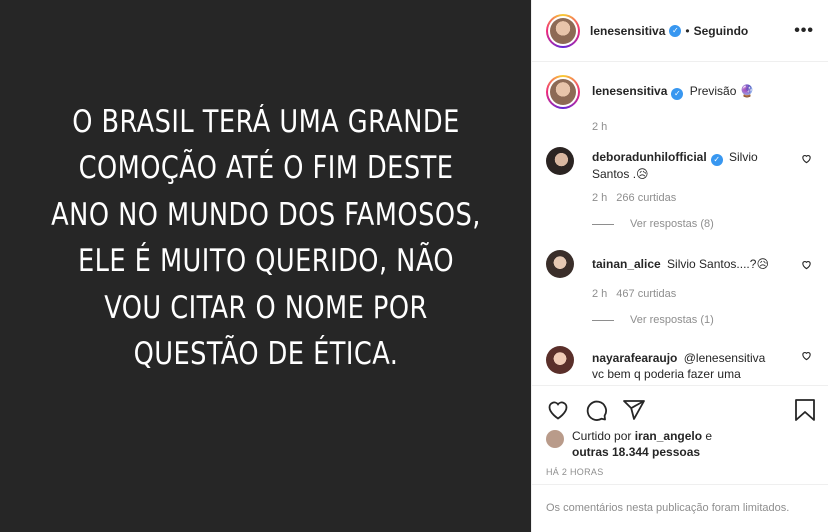  I want to click on likes-others: outras 18.344 pessoas, so click(636, 452).